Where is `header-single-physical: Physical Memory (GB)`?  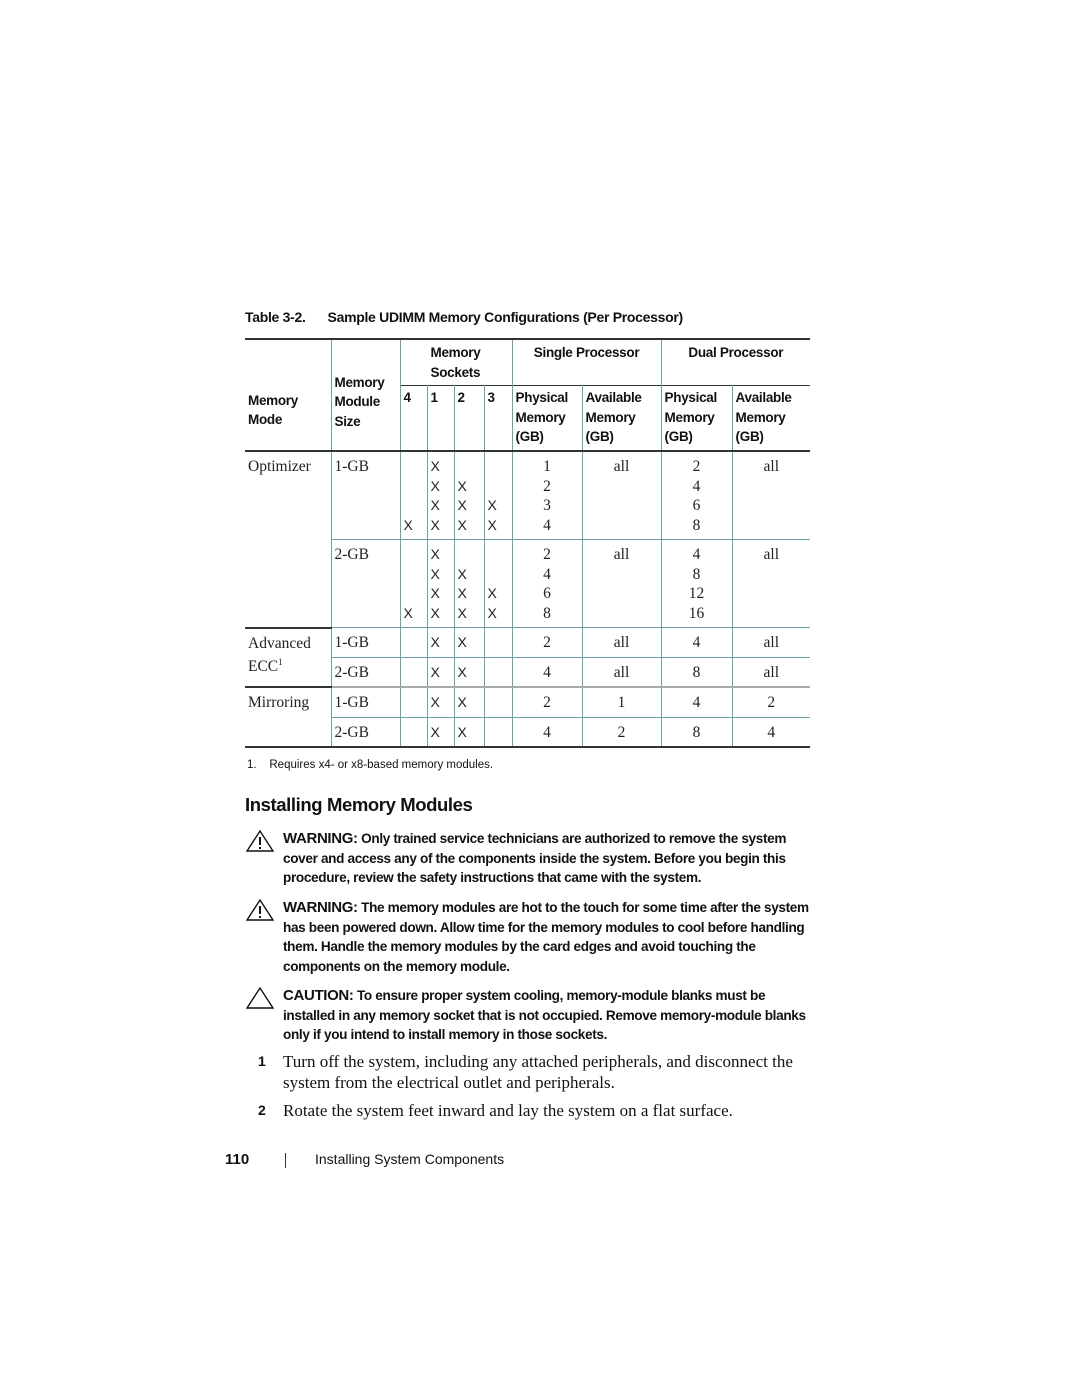 header-single-physical: Physical Memory (GB) is located at coordinates (547, 418).